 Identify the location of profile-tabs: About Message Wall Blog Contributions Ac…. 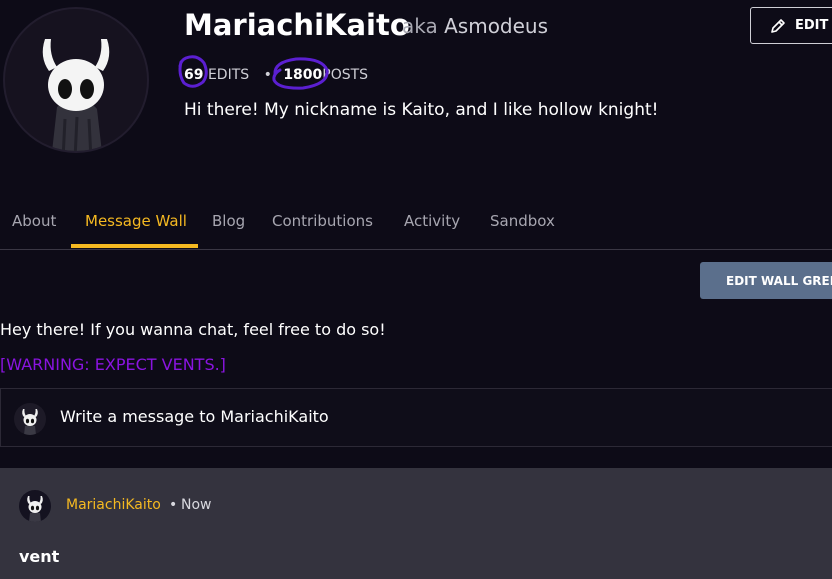
(416, 225).